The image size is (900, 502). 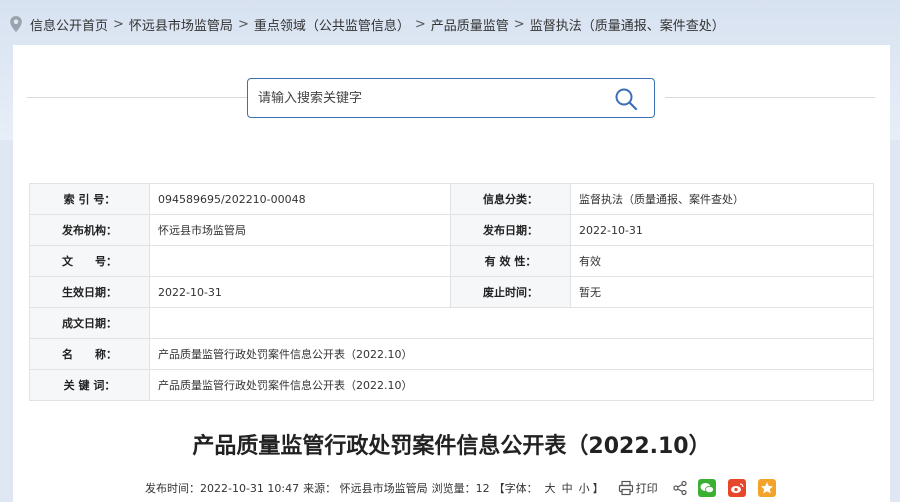 What do you see at coordinates (69, 24) in the screenshot?
I see `breadcrumb-home-link: 信息公开首页` at bounding box center [69, 24].